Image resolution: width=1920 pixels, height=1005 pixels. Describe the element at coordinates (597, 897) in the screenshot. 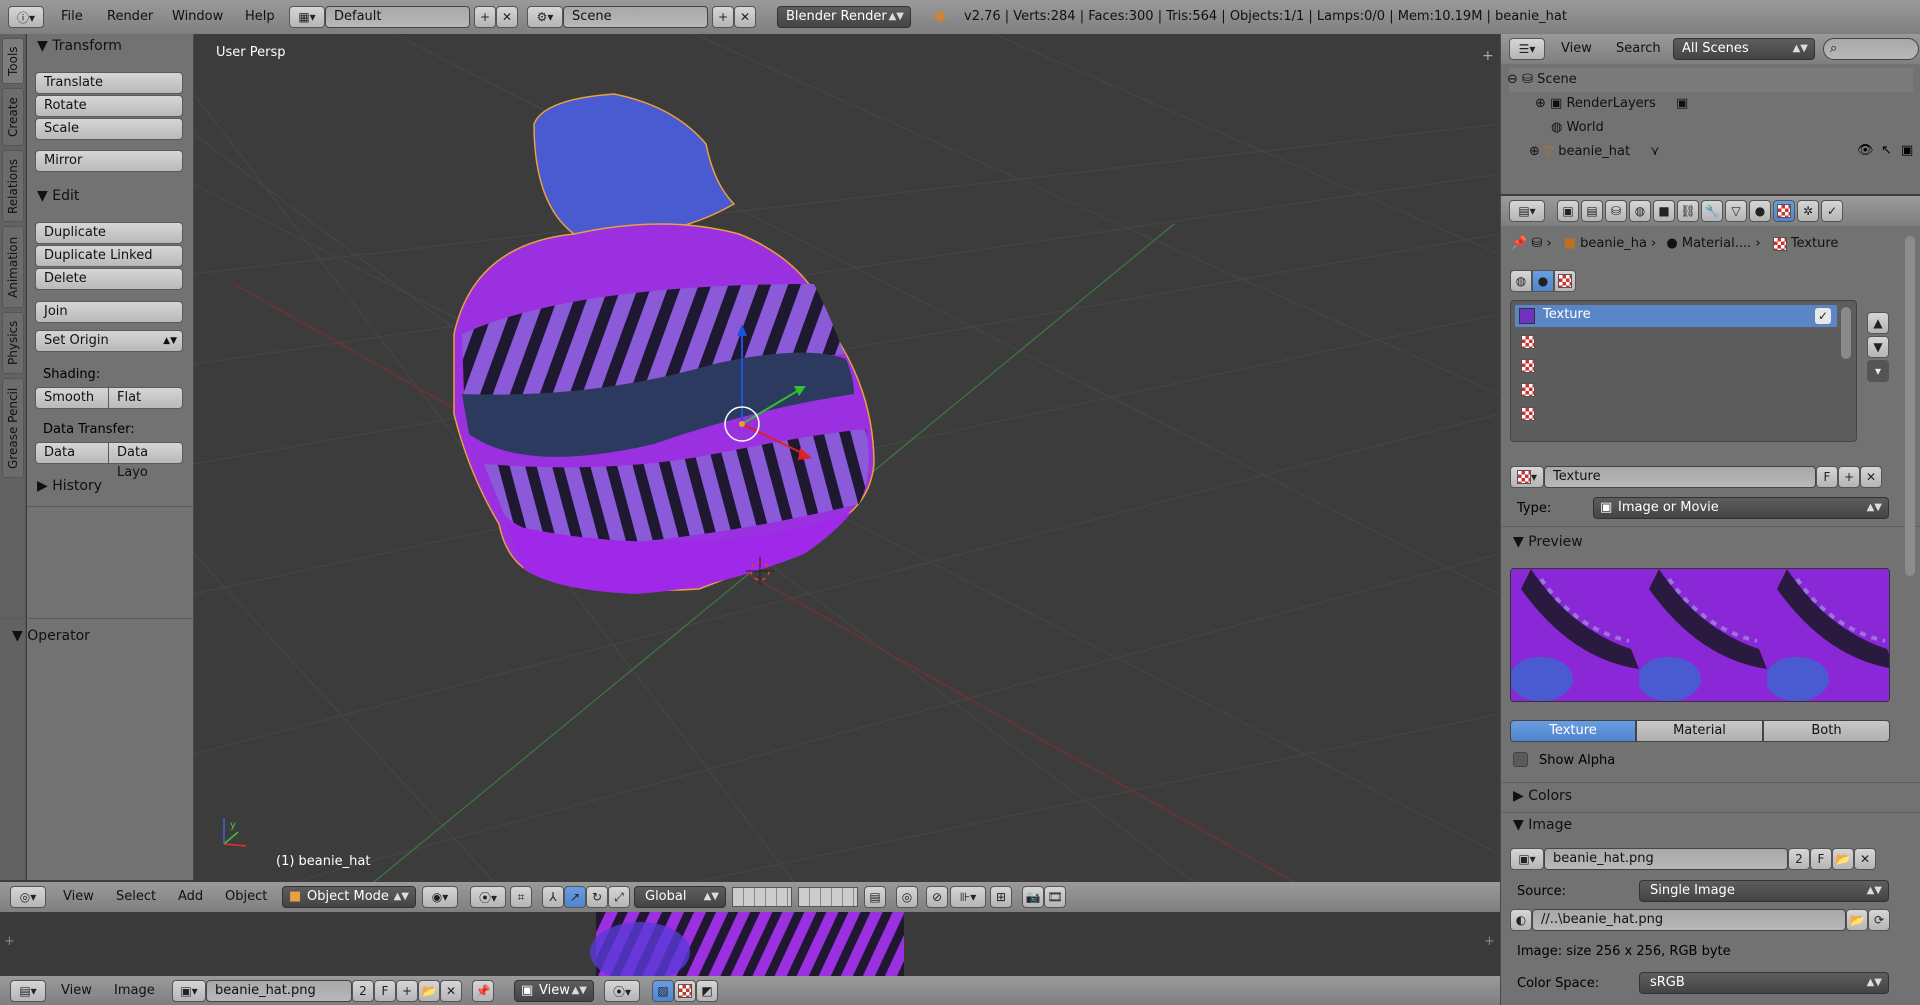

I see `rotate-manipulator-icon: ↻` at that location.